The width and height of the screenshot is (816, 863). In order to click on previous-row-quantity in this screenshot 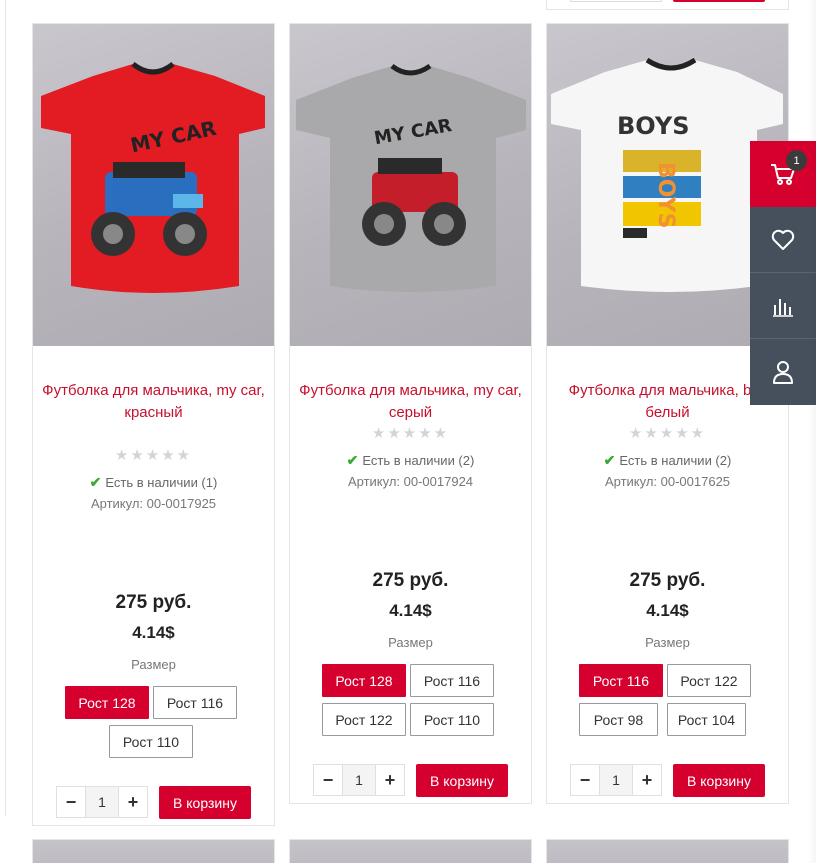, I will do `click(616, 1)`.